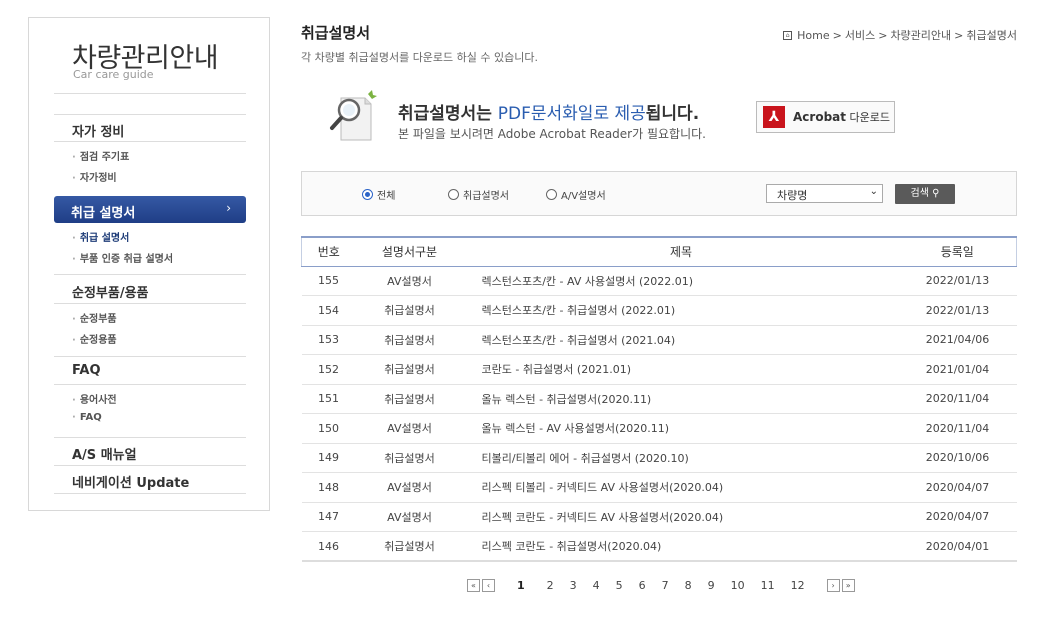 Image resolution: width=1046 pixels, height=617 pixels. Describe the element at coordinates (991, 35) in the screenshot. I see `breadcrumb-manual: 취급설명서` at that location.